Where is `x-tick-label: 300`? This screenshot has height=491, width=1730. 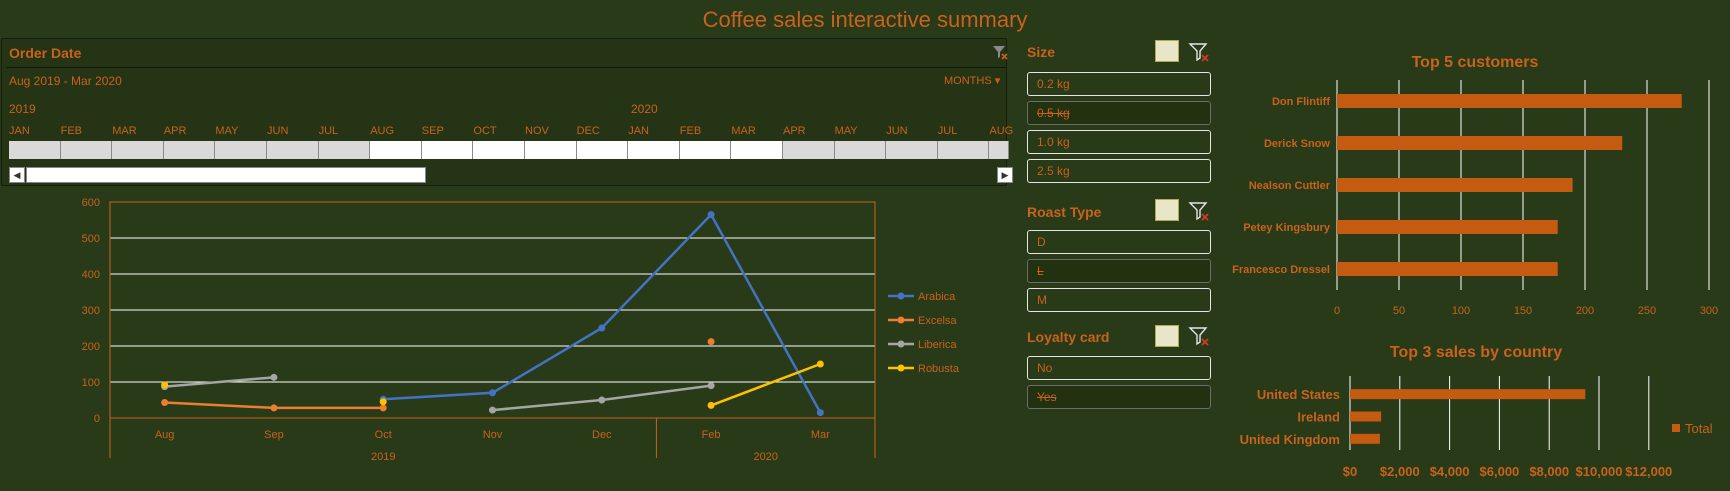 x-tick-label: 300 is located at coordinates (1709, 311).